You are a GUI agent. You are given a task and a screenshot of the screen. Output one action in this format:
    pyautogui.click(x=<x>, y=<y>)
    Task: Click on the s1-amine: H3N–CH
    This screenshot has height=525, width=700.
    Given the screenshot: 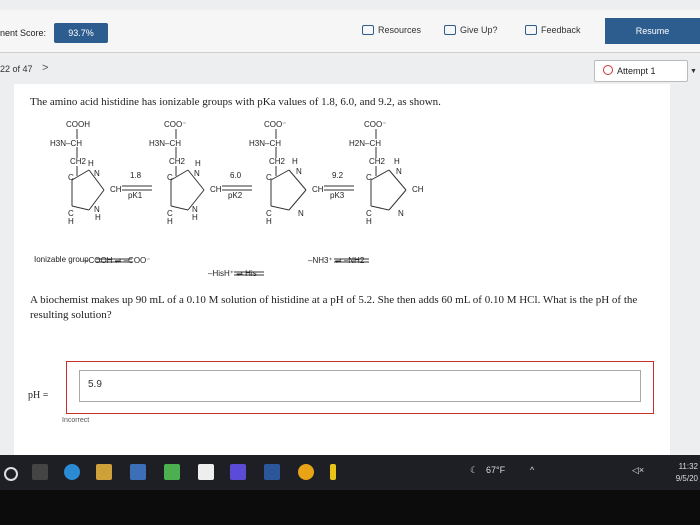 What is the action you would take?
    pyautogui.click(x=66, y=143)
    